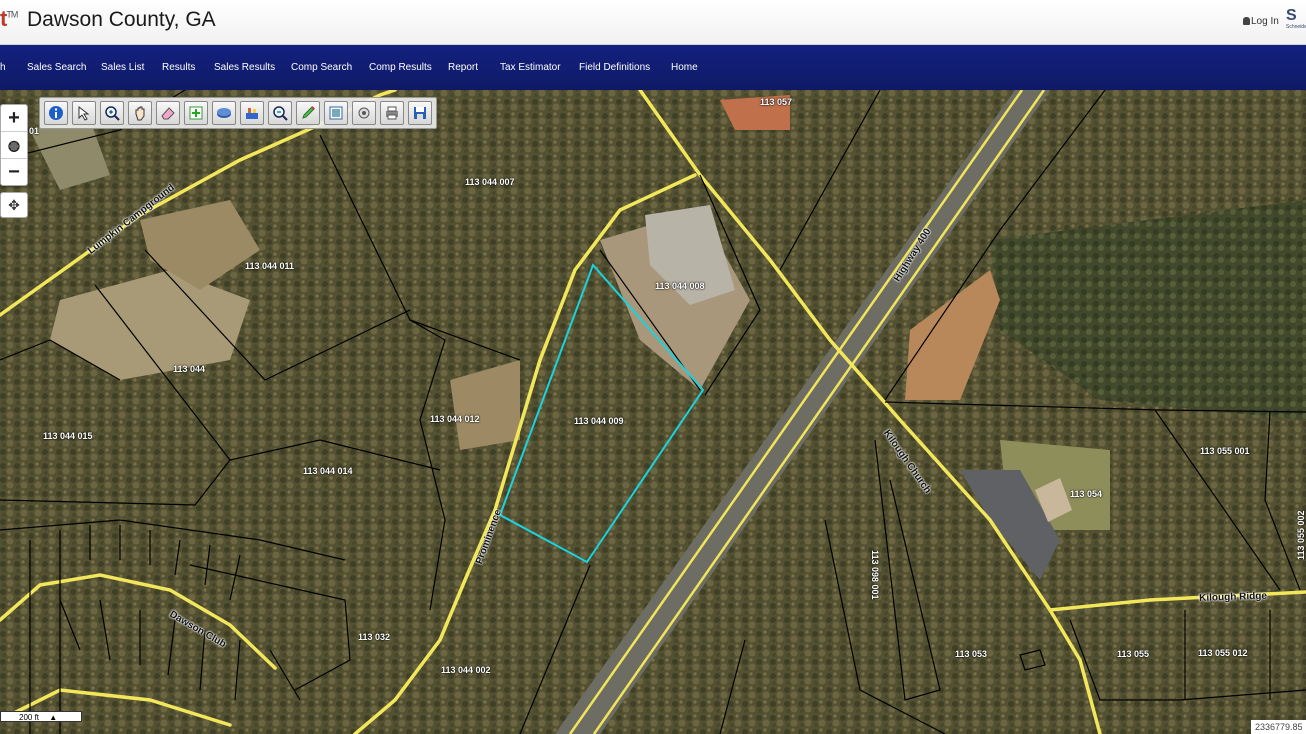 The height and width of the screenshot is (734, 1306). I want to click on parcel-label: 113 055, so click(1133, 654).